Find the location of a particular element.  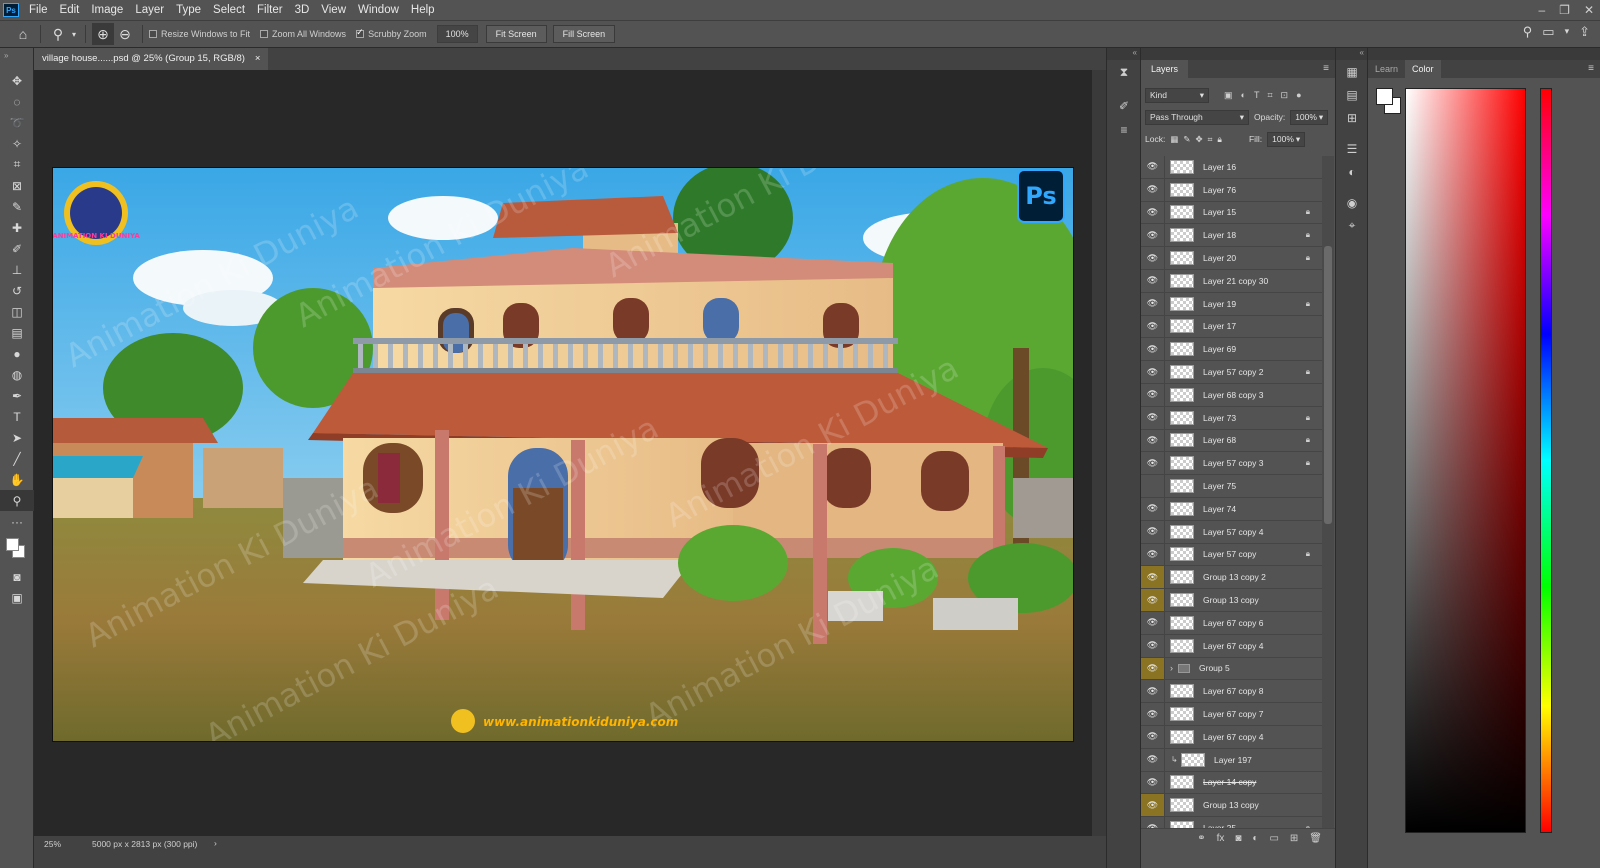

layer-row: 👁︎ Layer 76 is located at coordinates (1231, 190).